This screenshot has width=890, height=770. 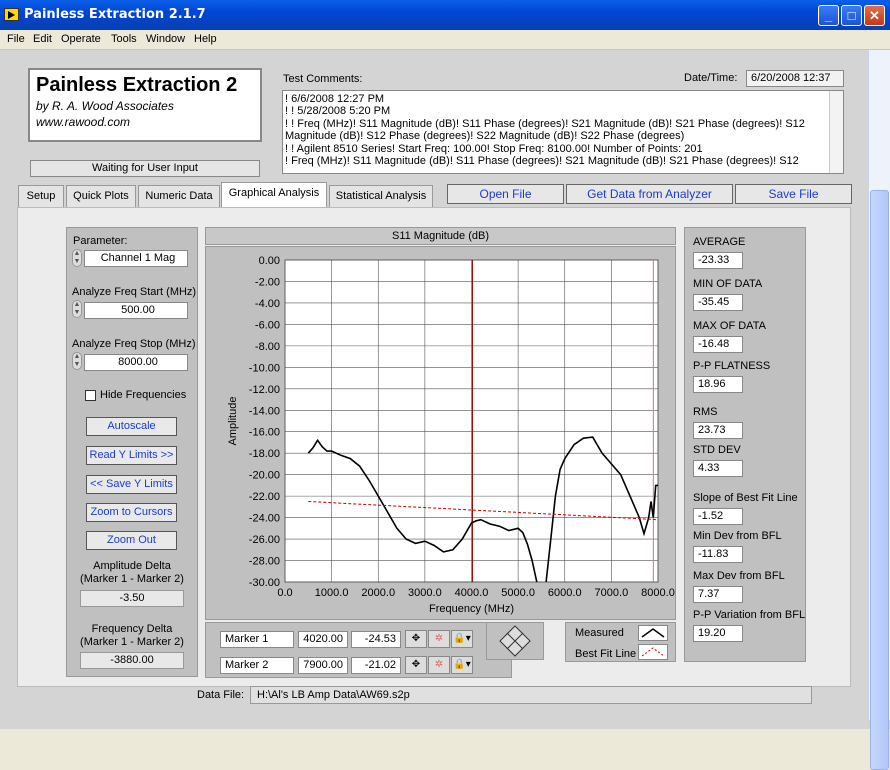 I want to click on x-tick-label: 2000.0, so click(x=378, y=593).